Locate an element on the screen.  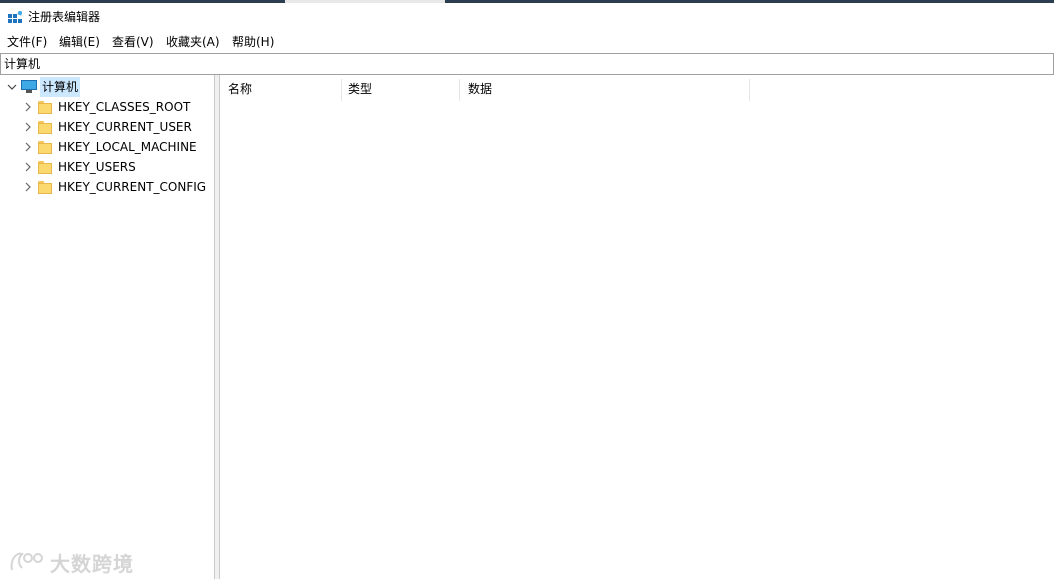
tree-node-label: HKEY_CLASSES_ROOT is located at coordinates (124, 107).